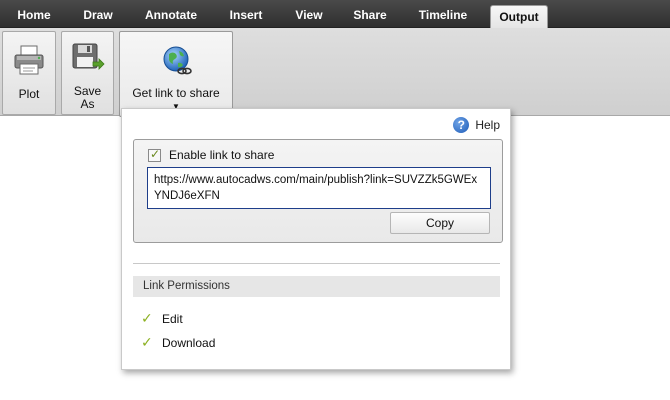  Describe the element at coordinates (29, 61) in the screenshot. I see `printer-icon` at that location.